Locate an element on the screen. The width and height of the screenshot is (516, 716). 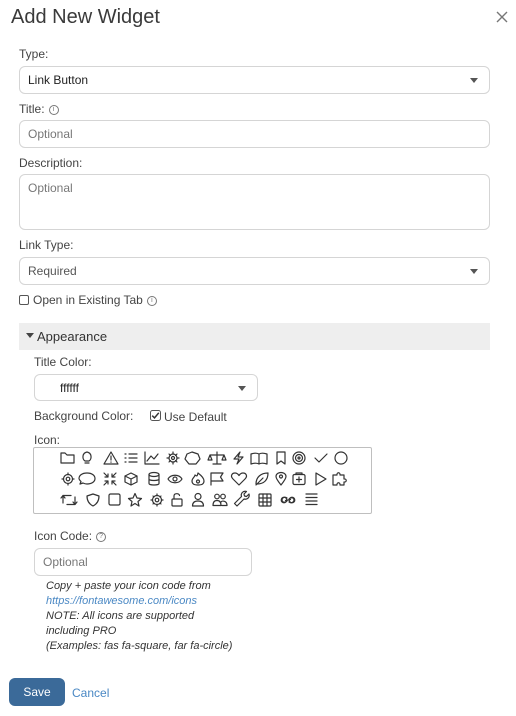
list-icon is located at coordinates (131, 458).